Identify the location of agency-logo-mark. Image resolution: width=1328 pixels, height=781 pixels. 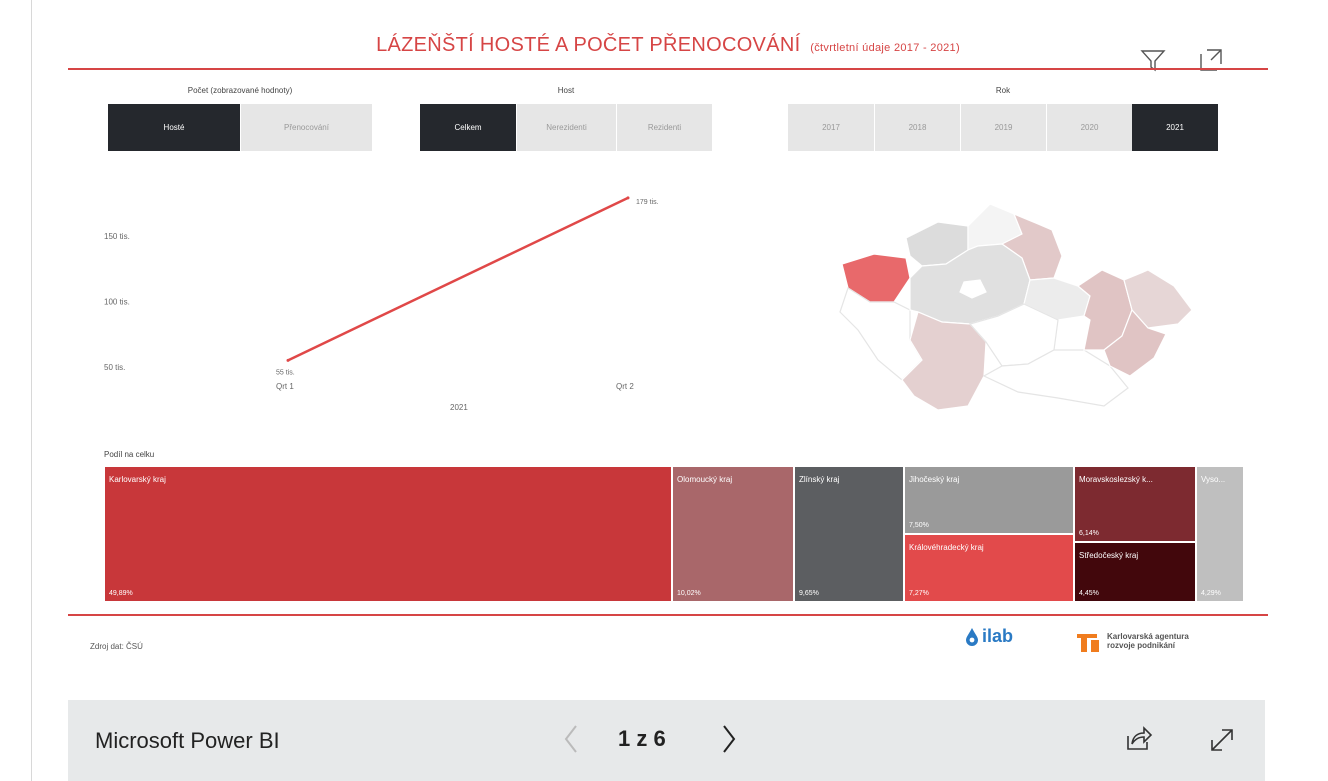
(1088, 643).